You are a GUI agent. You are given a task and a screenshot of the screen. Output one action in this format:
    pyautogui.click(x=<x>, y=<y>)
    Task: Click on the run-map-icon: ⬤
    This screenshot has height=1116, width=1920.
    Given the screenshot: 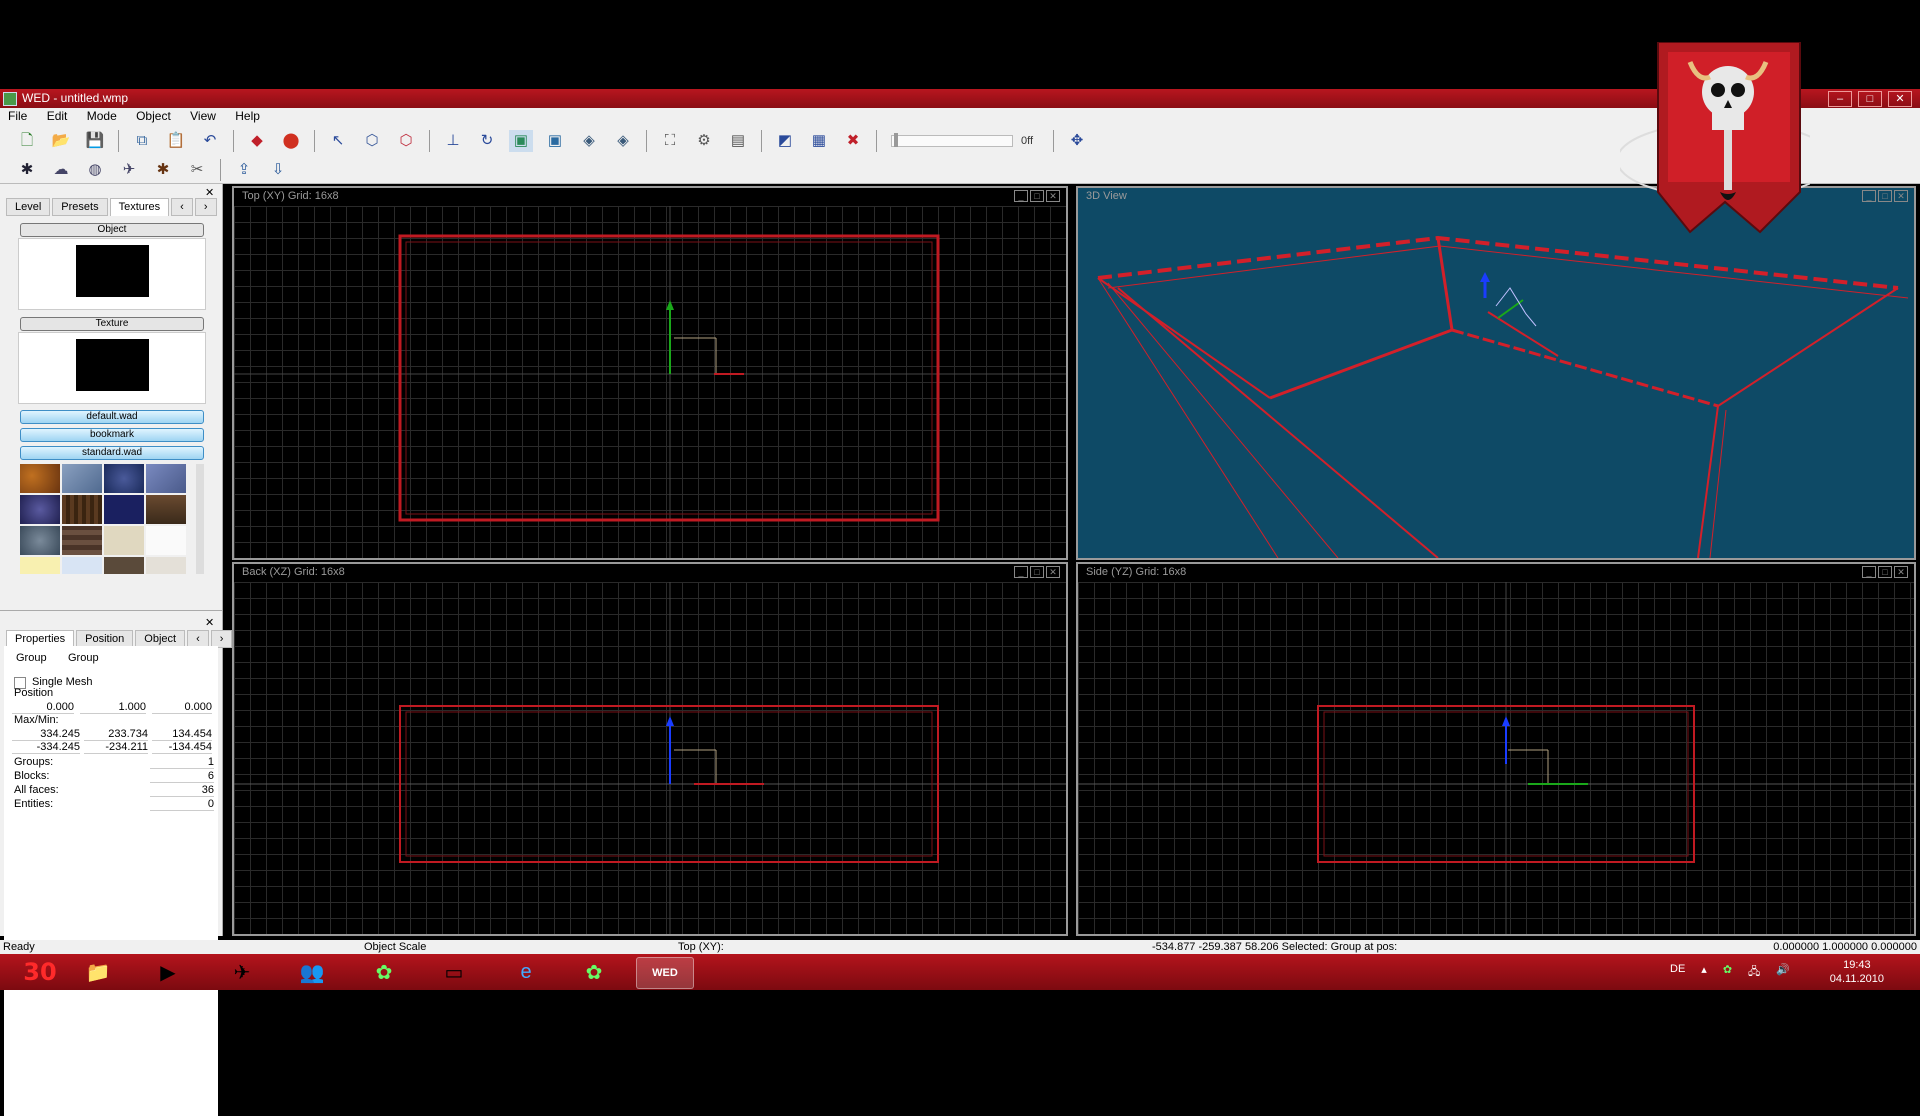 What is the action you would take?
    pyautogui.click(x=291, y=141)
    